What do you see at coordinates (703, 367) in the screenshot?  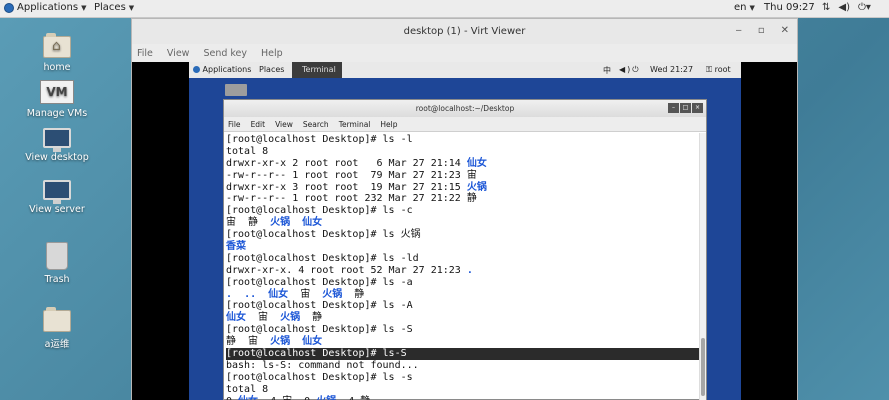 I see `scrollbar-thumb` at bounding box center [703, 367].